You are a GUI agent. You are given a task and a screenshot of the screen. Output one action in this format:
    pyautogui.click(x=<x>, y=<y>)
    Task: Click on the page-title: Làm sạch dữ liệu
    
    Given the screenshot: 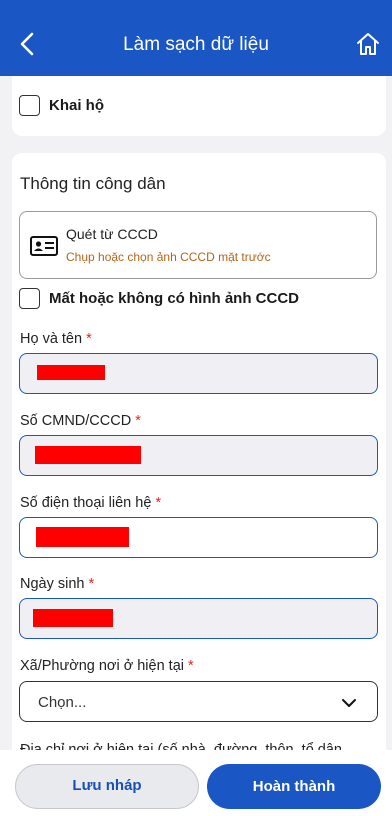 What is the action you would take?
    pyautogui.click(x=196, y=44)
    